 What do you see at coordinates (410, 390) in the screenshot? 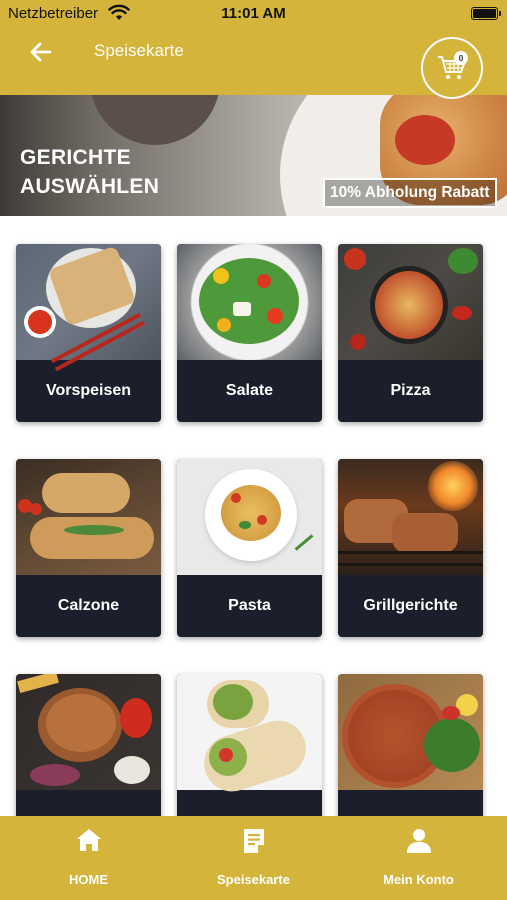
I see `category-label: Pizza` at bounding box center [410, 390].